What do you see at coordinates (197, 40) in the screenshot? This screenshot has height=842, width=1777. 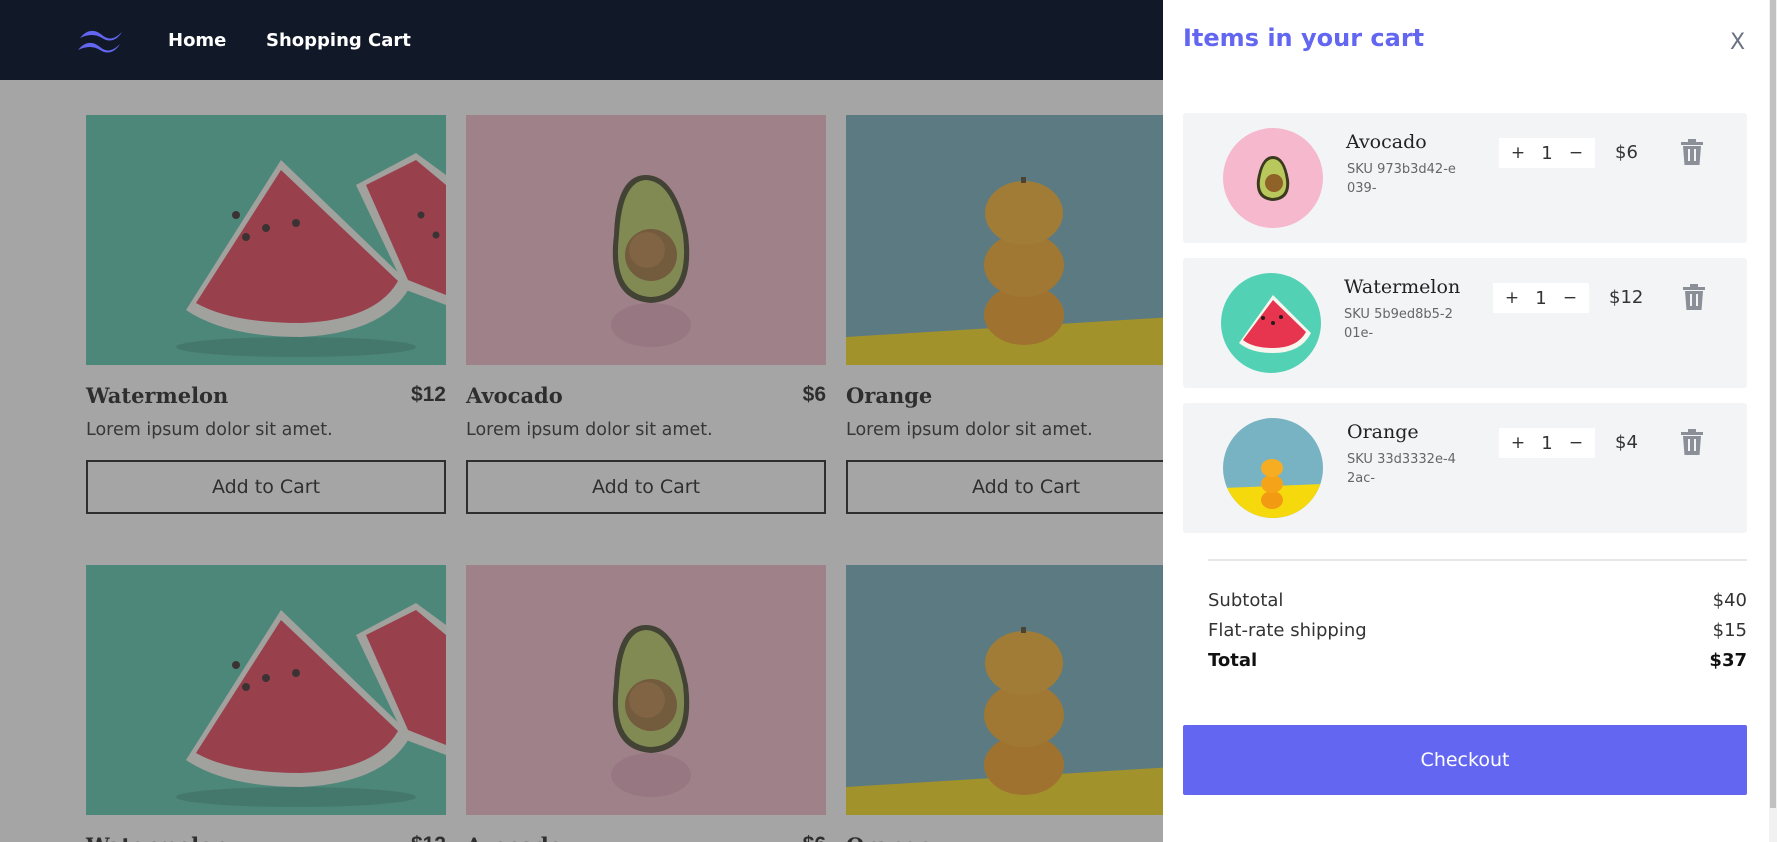 I see `nav-home-link: Home` at bounding box center [197, 40].